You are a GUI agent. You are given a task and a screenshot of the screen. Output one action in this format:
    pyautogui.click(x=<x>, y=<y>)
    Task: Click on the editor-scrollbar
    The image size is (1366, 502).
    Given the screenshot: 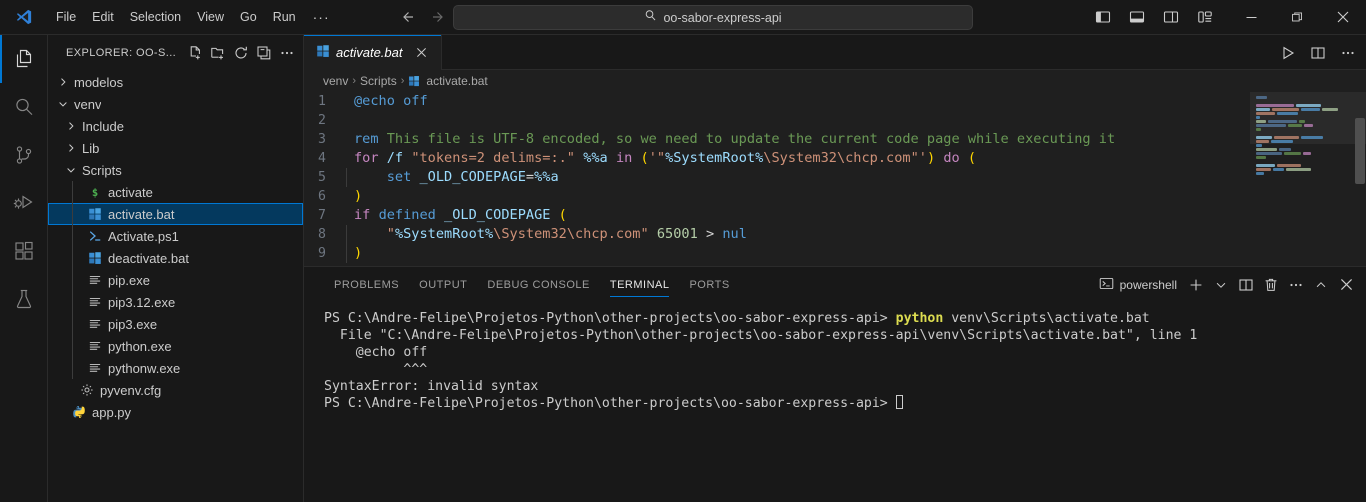 What is the action you would take?
    pyautogui.click(x=1359, y=179)
    